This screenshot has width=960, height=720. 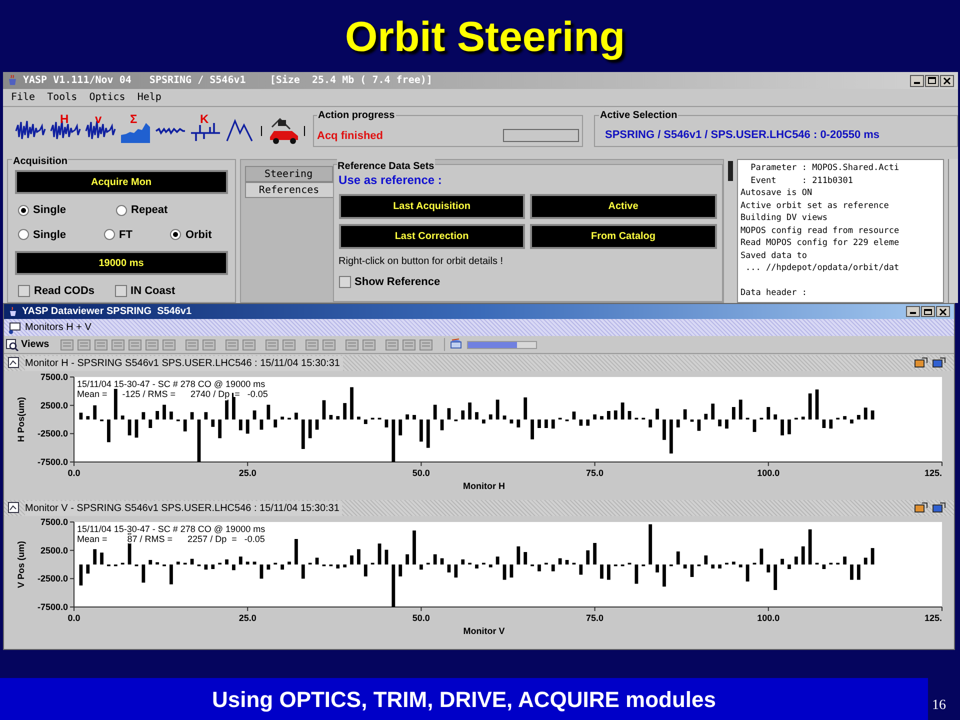 I want to click on radio-option: Repeat, so click(x=142, y=210).